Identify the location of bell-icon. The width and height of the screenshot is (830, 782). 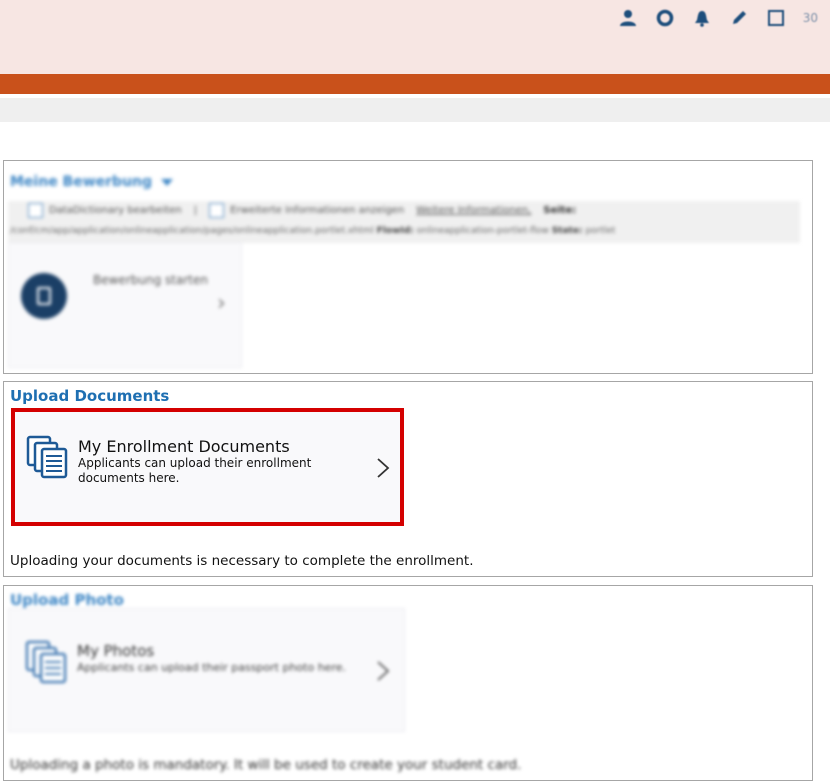
(702, 18).